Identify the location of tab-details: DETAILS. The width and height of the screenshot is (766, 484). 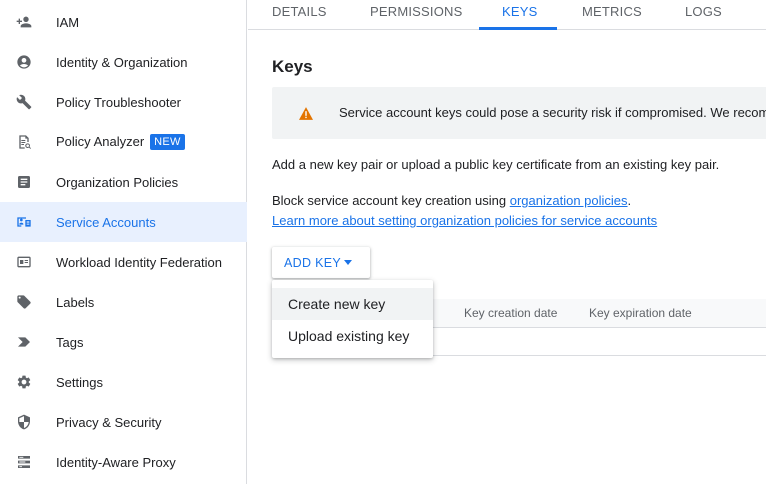
(299, 17).